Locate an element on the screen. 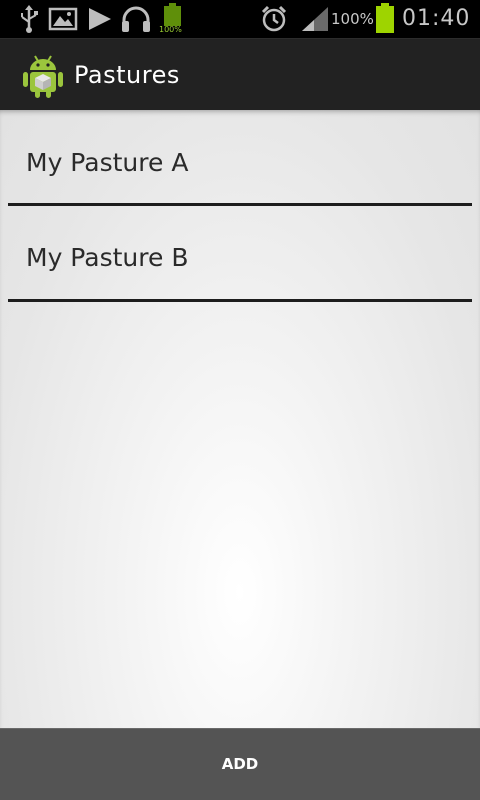 The height and width of the screenshot is (800, 480). android-app-icon is located at coordinates (43, 76).